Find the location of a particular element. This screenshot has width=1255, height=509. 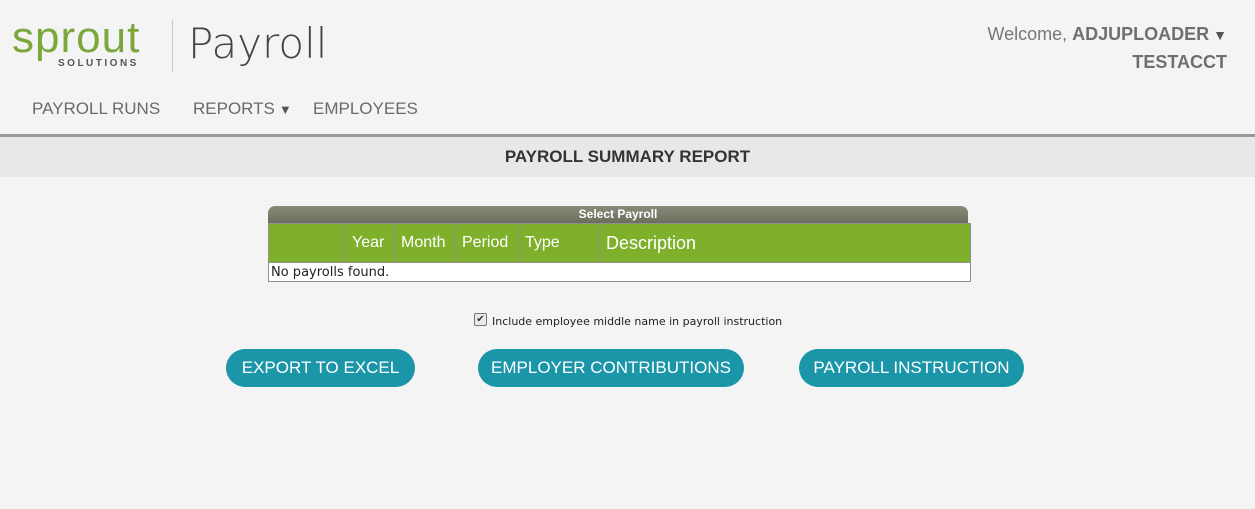

column-header-description: Description is located at coordinates (784, 243).